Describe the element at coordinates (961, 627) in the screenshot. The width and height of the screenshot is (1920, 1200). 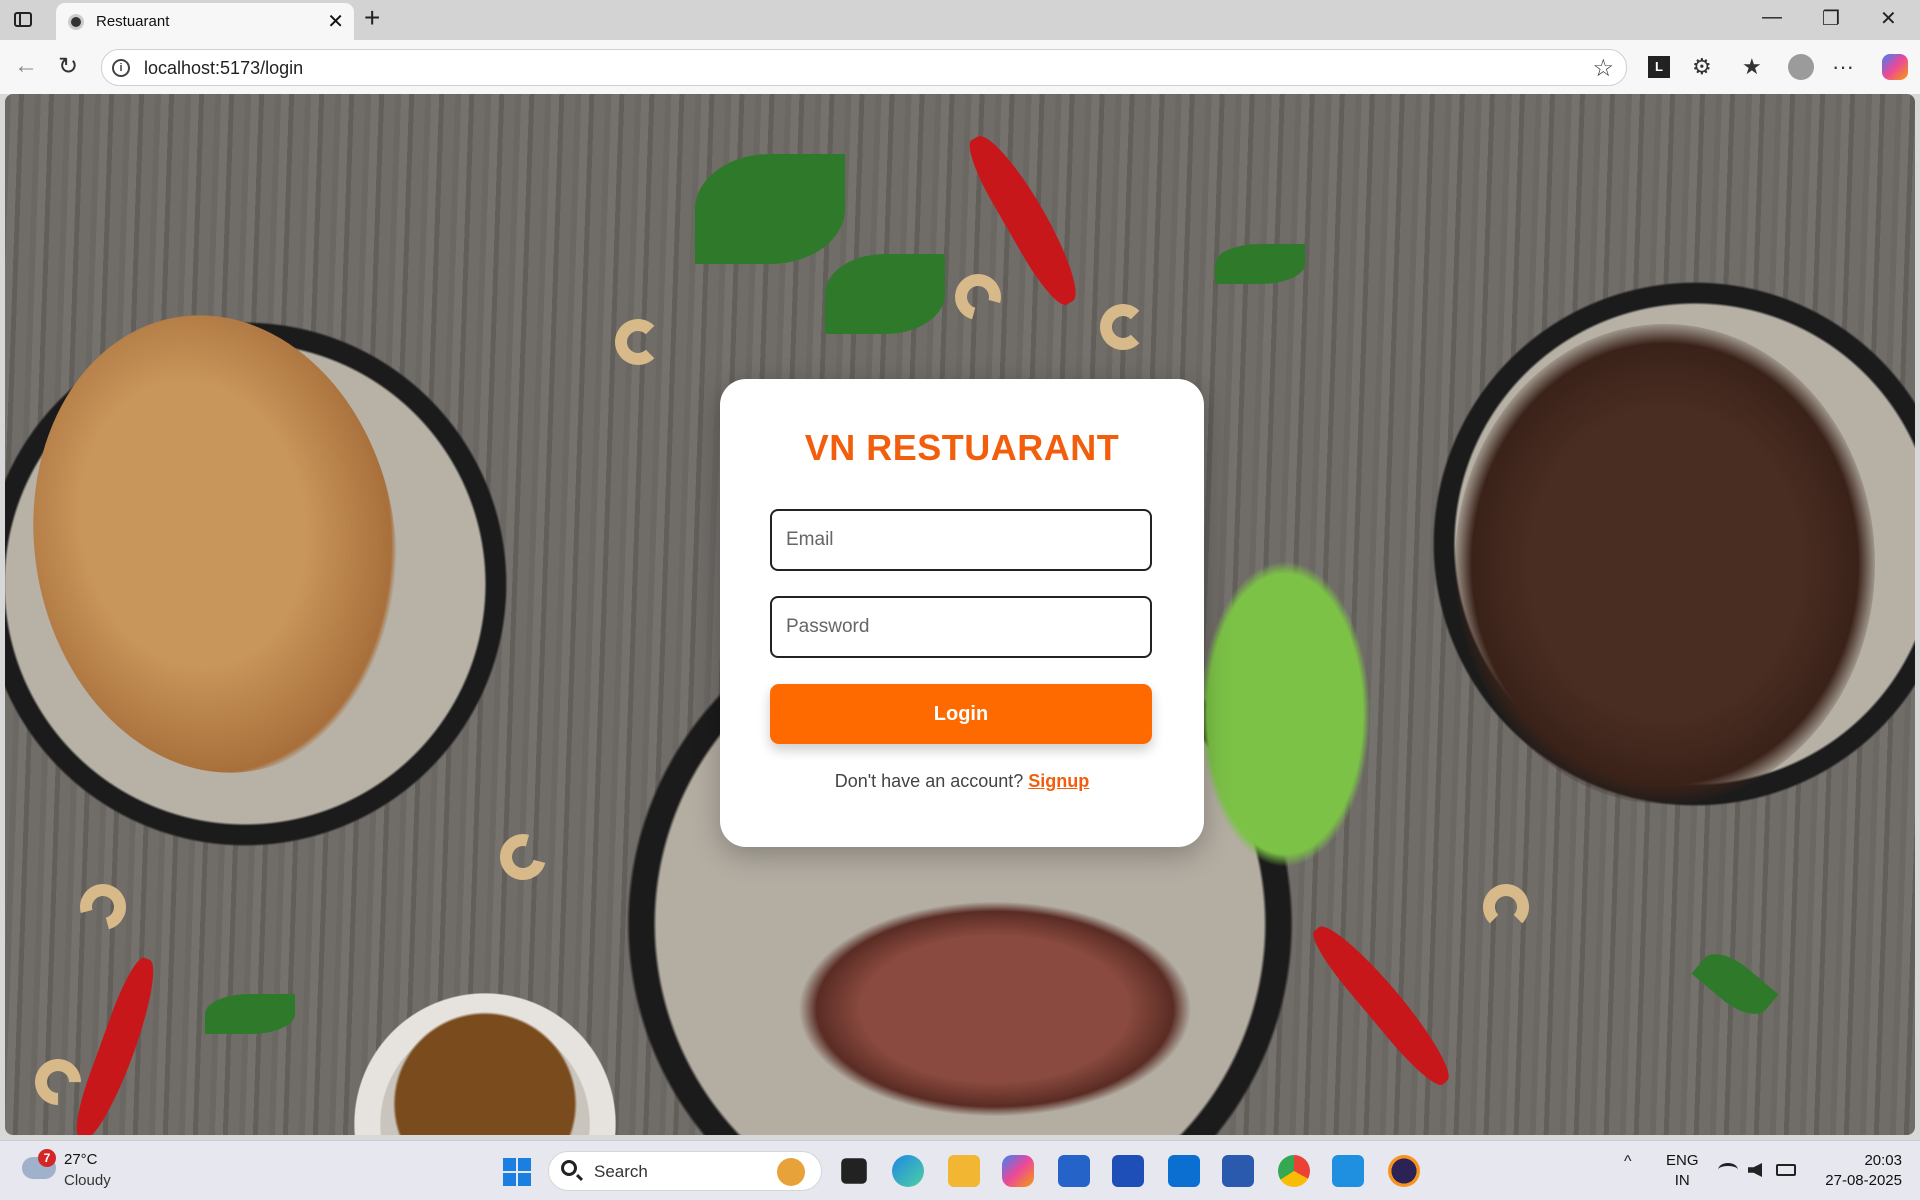
I see `password-field` at that location.